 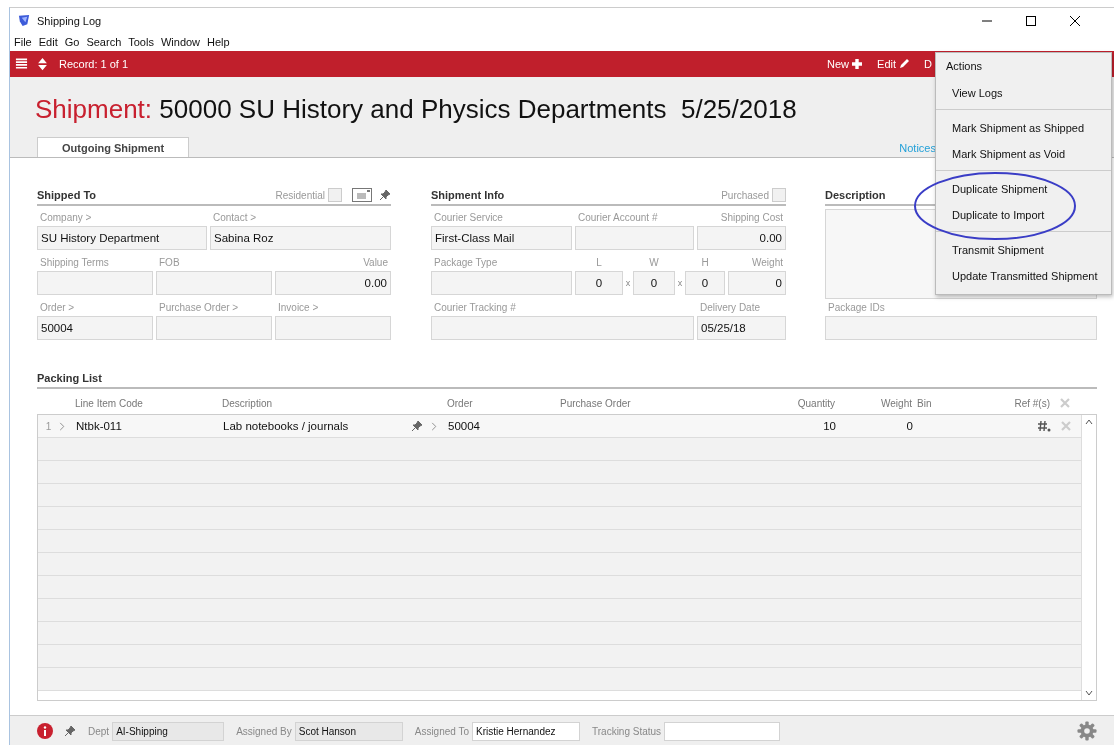 I want to click on menu-icon, so click(x=21, y=64).